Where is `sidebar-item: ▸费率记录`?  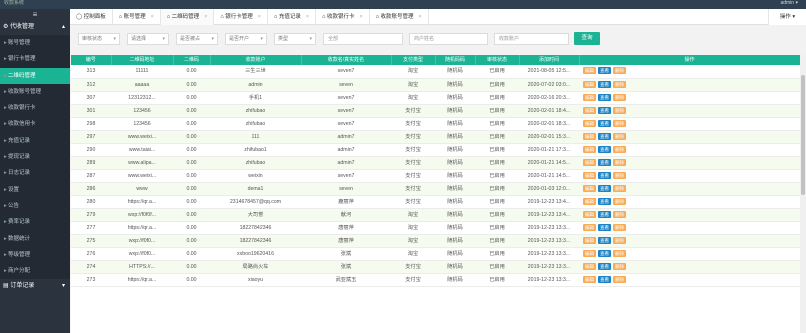
sidebar-item: ▸费率记录 is located at coordinates (35, 222).